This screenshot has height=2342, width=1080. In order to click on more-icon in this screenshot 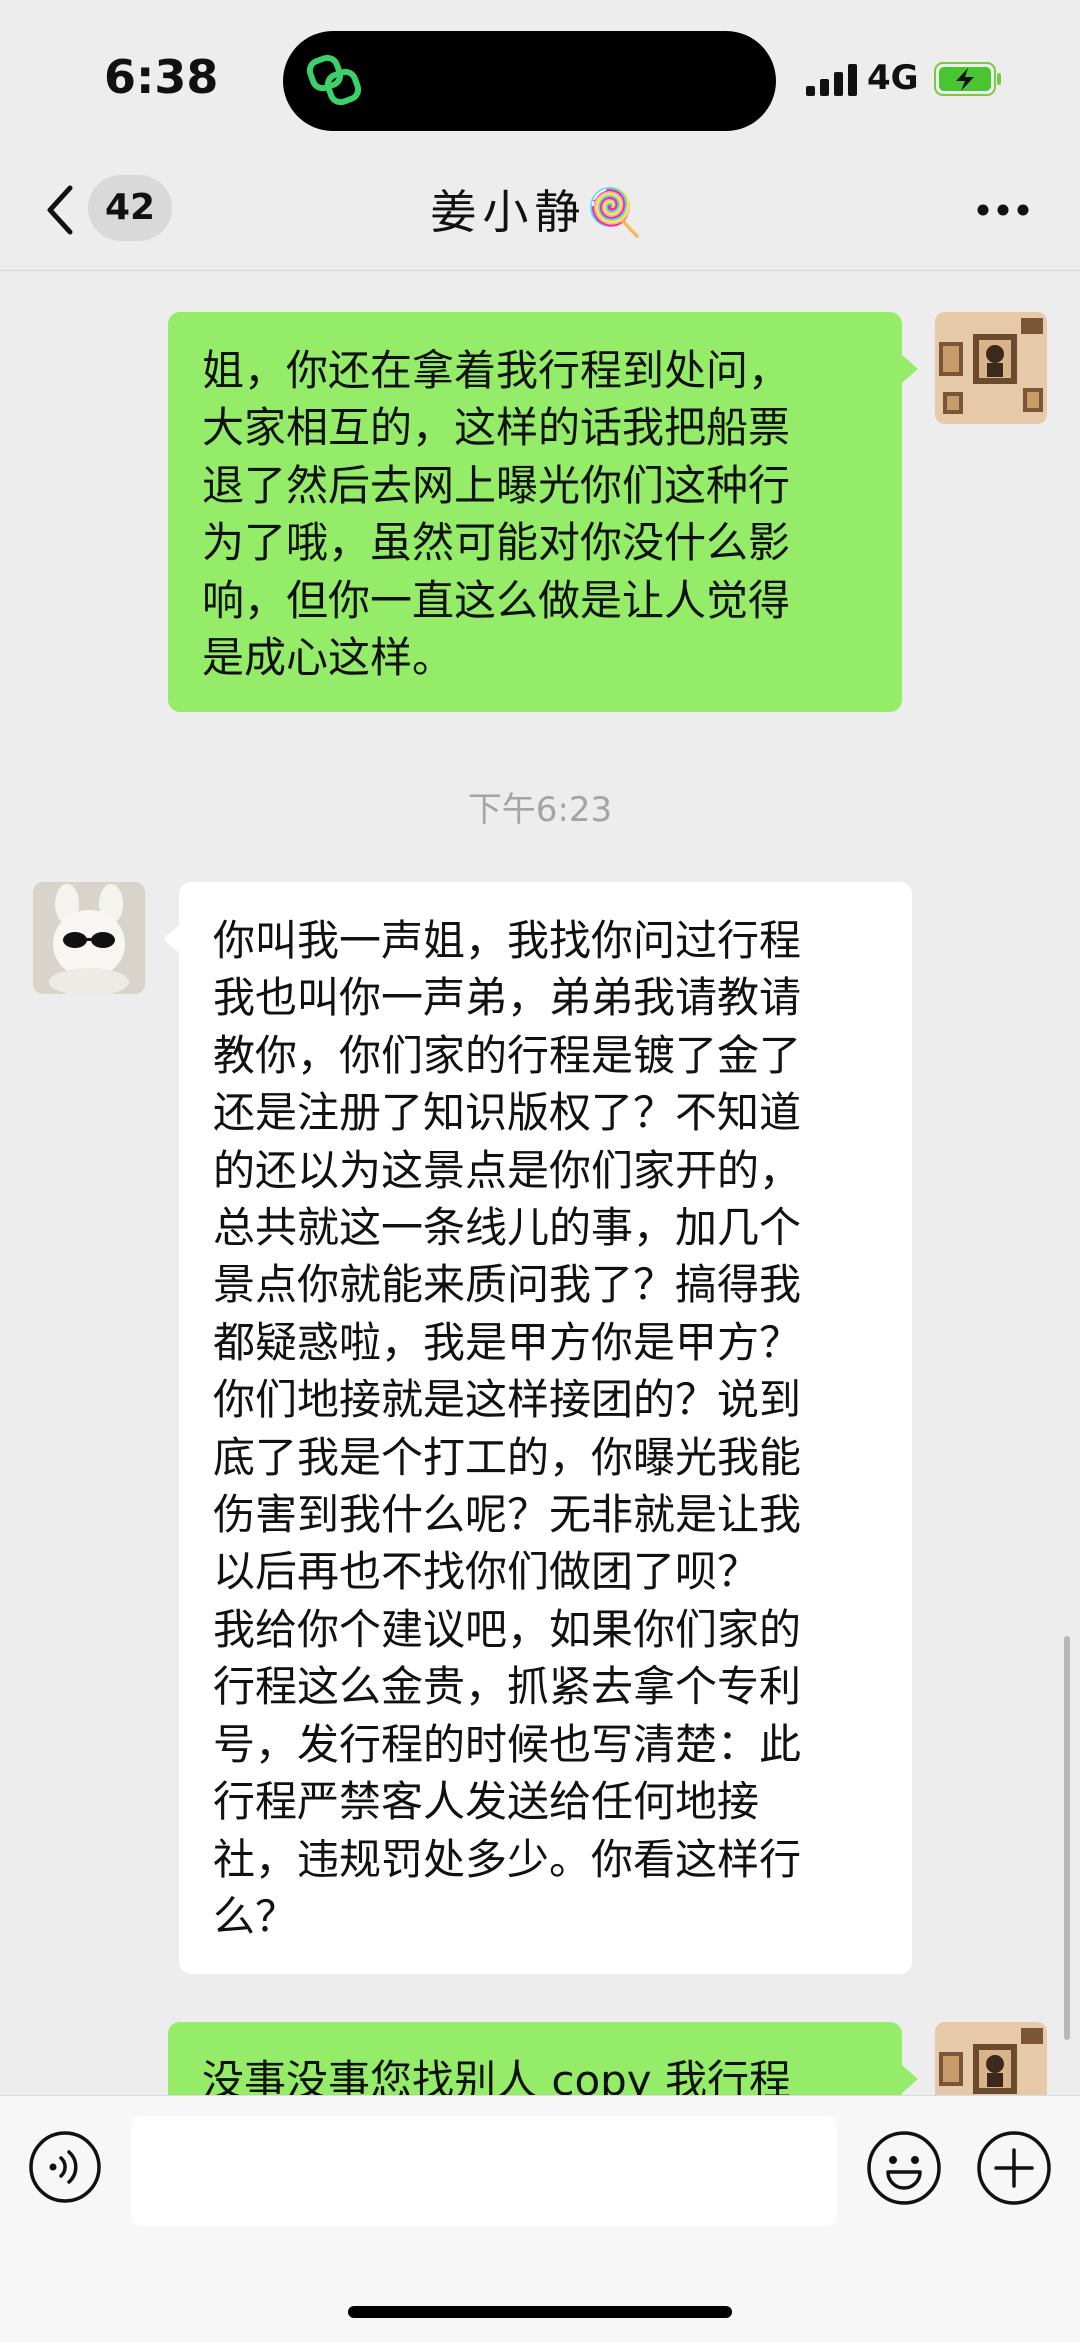, I will do `click(1003, 210)`.